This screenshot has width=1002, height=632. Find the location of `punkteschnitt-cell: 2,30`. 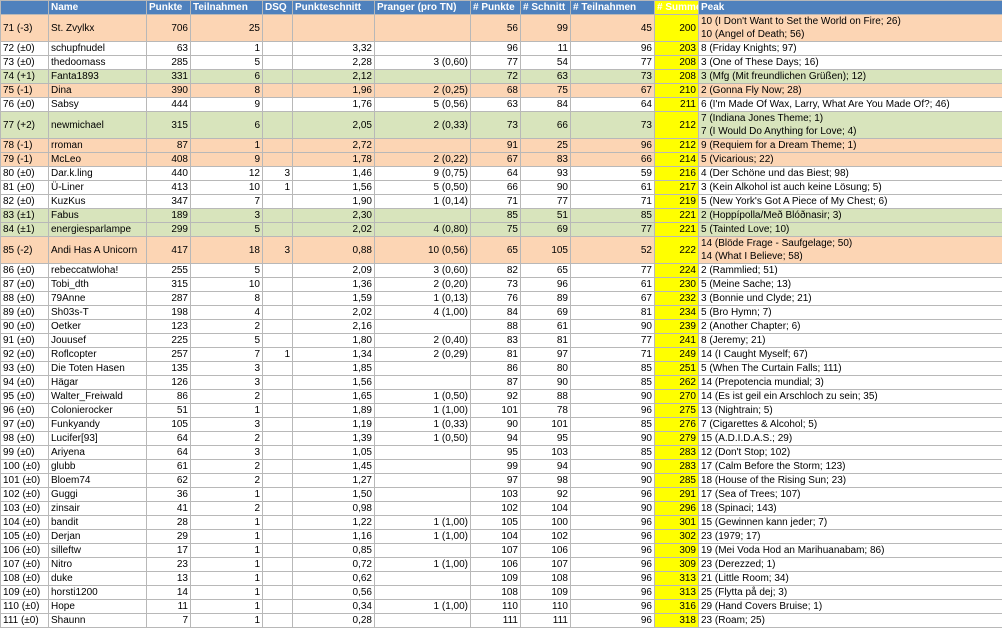

punkteschnitt-cell: 2,30 is located at coordinates (333, 215).